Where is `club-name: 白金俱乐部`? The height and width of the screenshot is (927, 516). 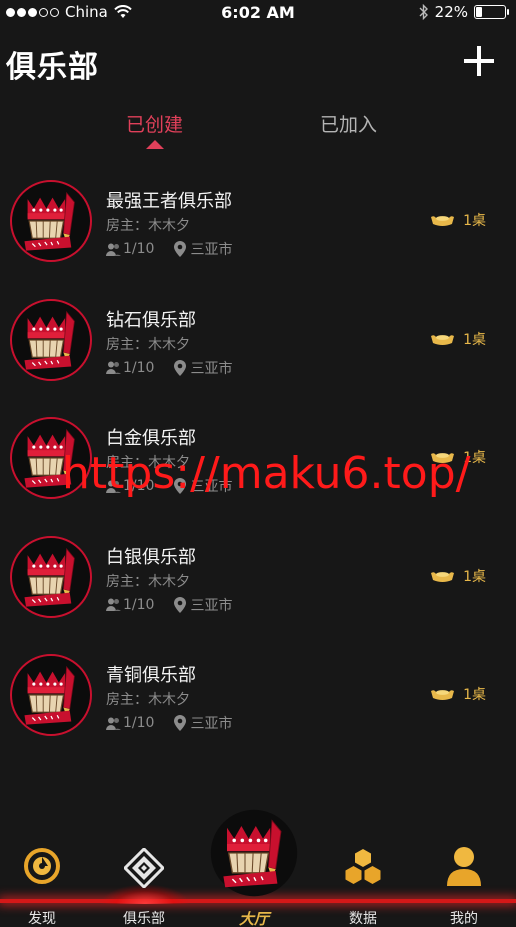
club-name: 白金俱乐部 is located at coordinates (151, 438).